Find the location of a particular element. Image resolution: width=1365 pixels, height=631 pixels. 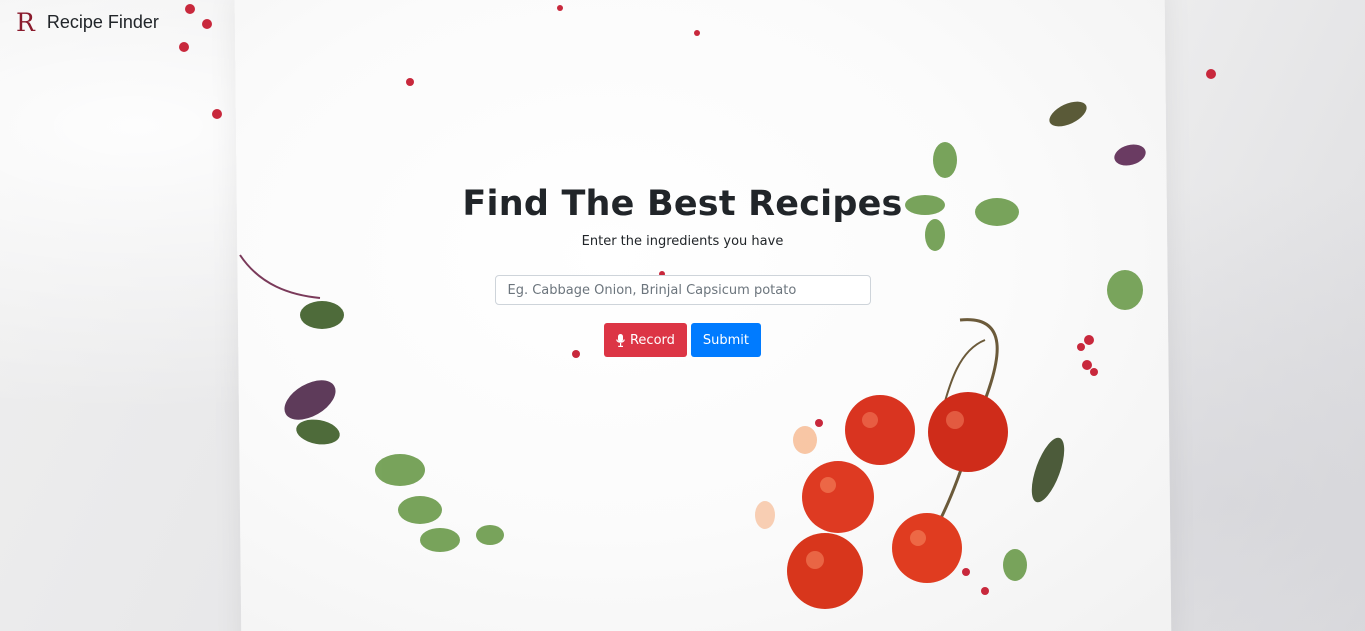

record-button: Record is located at coordinates (645, 340).